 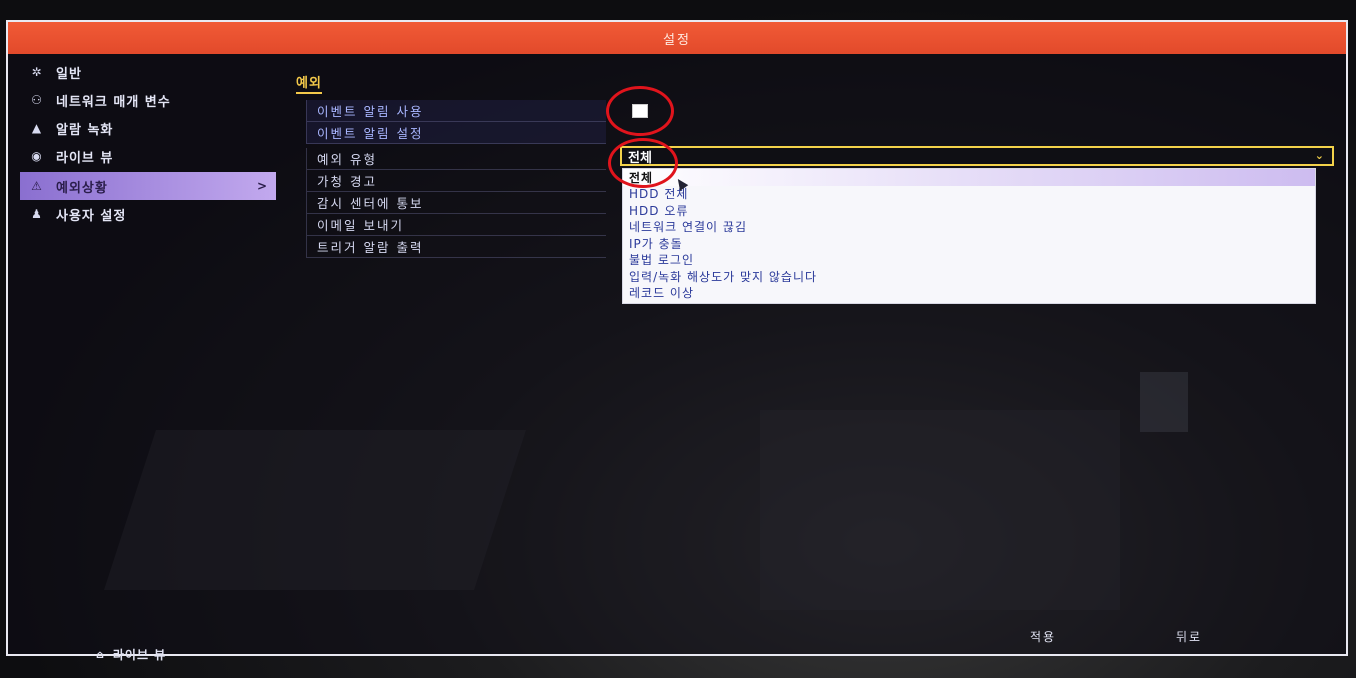 What do you see at coordinates (37, 214) in the screenshot?
I see `users-icon: ♟` at bounding box center [37, 214].